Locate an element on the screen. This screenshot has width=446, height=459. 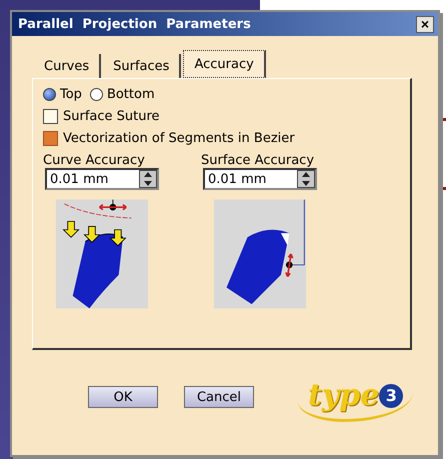
dialog-button: Cancel is located at coordinates (219, 397).